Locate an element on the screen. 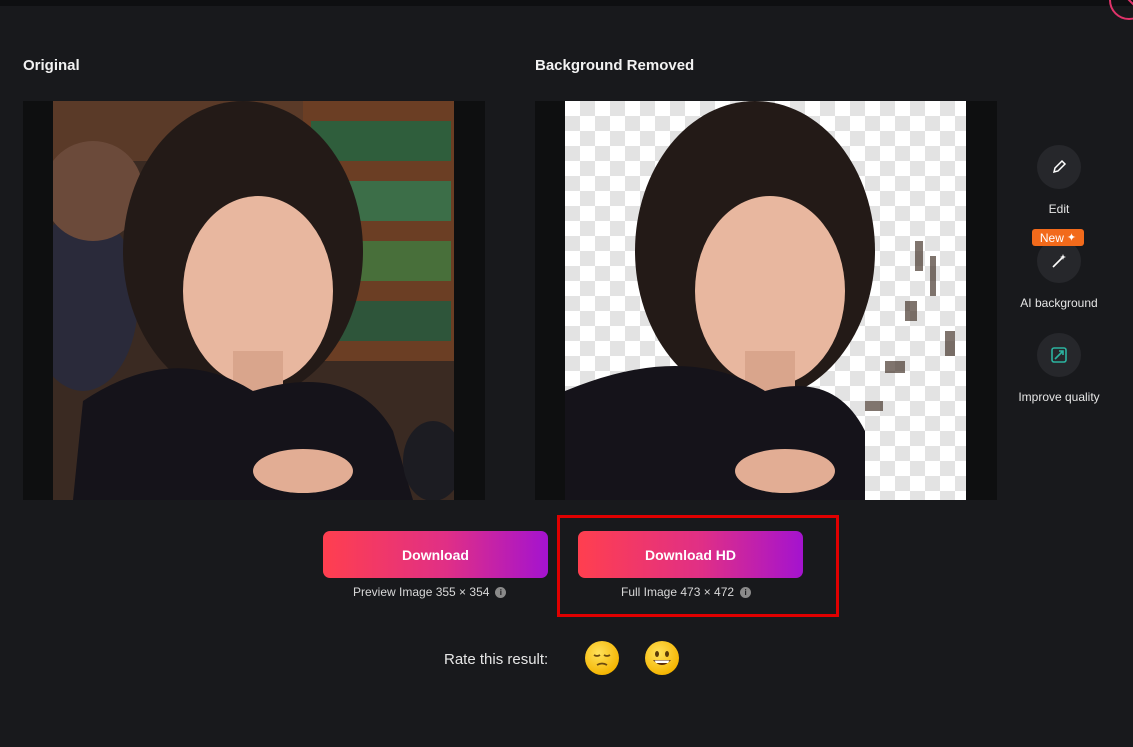  close-icon is located at coordinates (1121, 10).